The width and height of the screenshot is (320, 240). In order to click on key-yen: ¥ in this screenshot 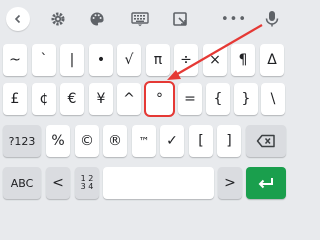, I will do `click(101, 99)`.